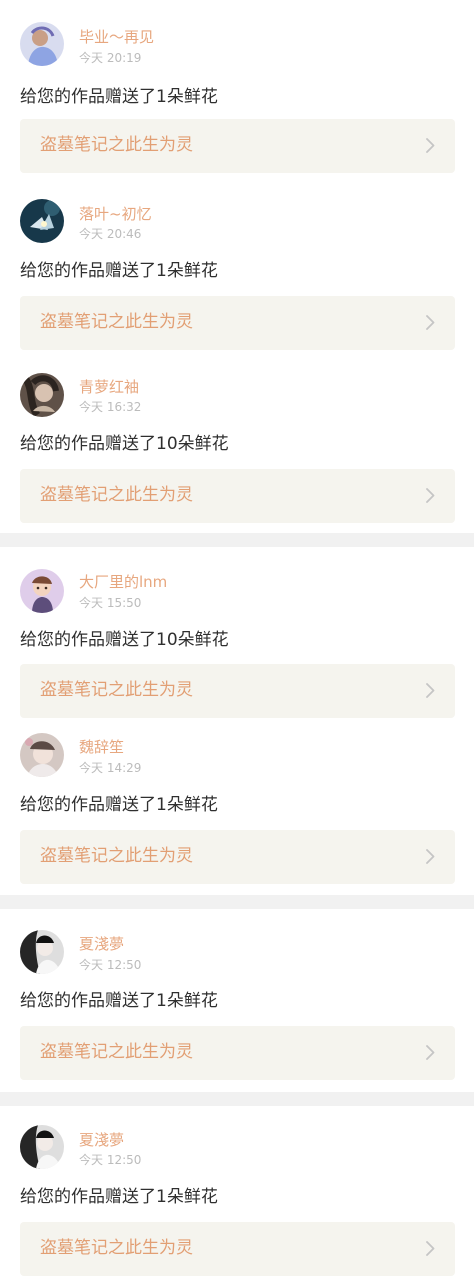 This screenshot has height=1280, width=474. What do you see at coordinates (110, 234) in the screenshot?
I see `timestamp: 今天 20:46` at bounding box center [110, 234].